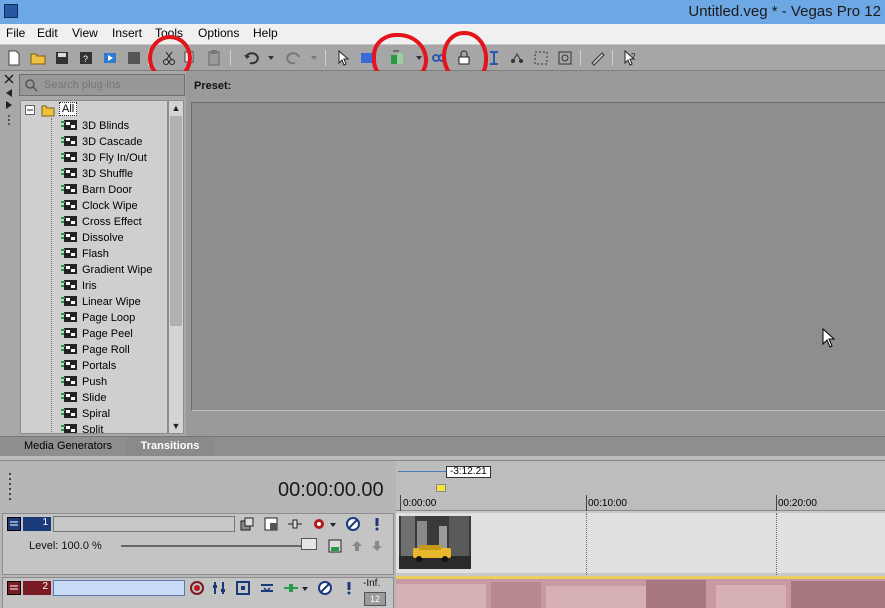  I want to click on tab-media-generators: Media Generators, so click(68, 446).